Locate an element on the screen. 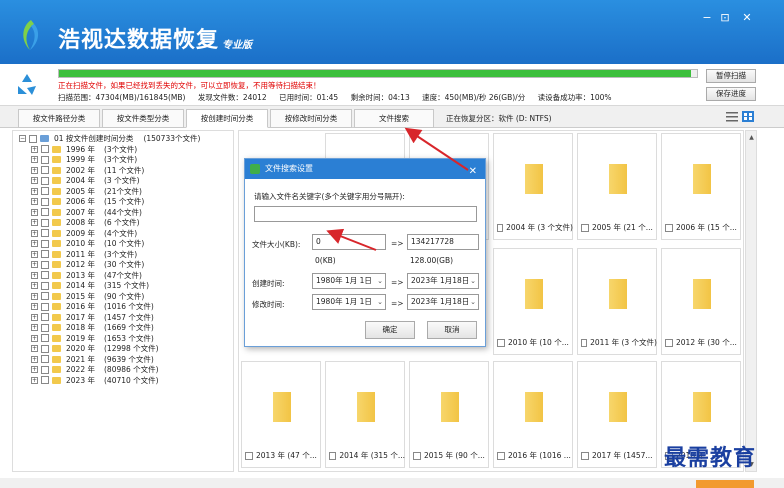 Image resolution: width=784 pixels, height=488 pixels. tree-item: +2011 年 (3个文件) is located at coordinates (84, 254).